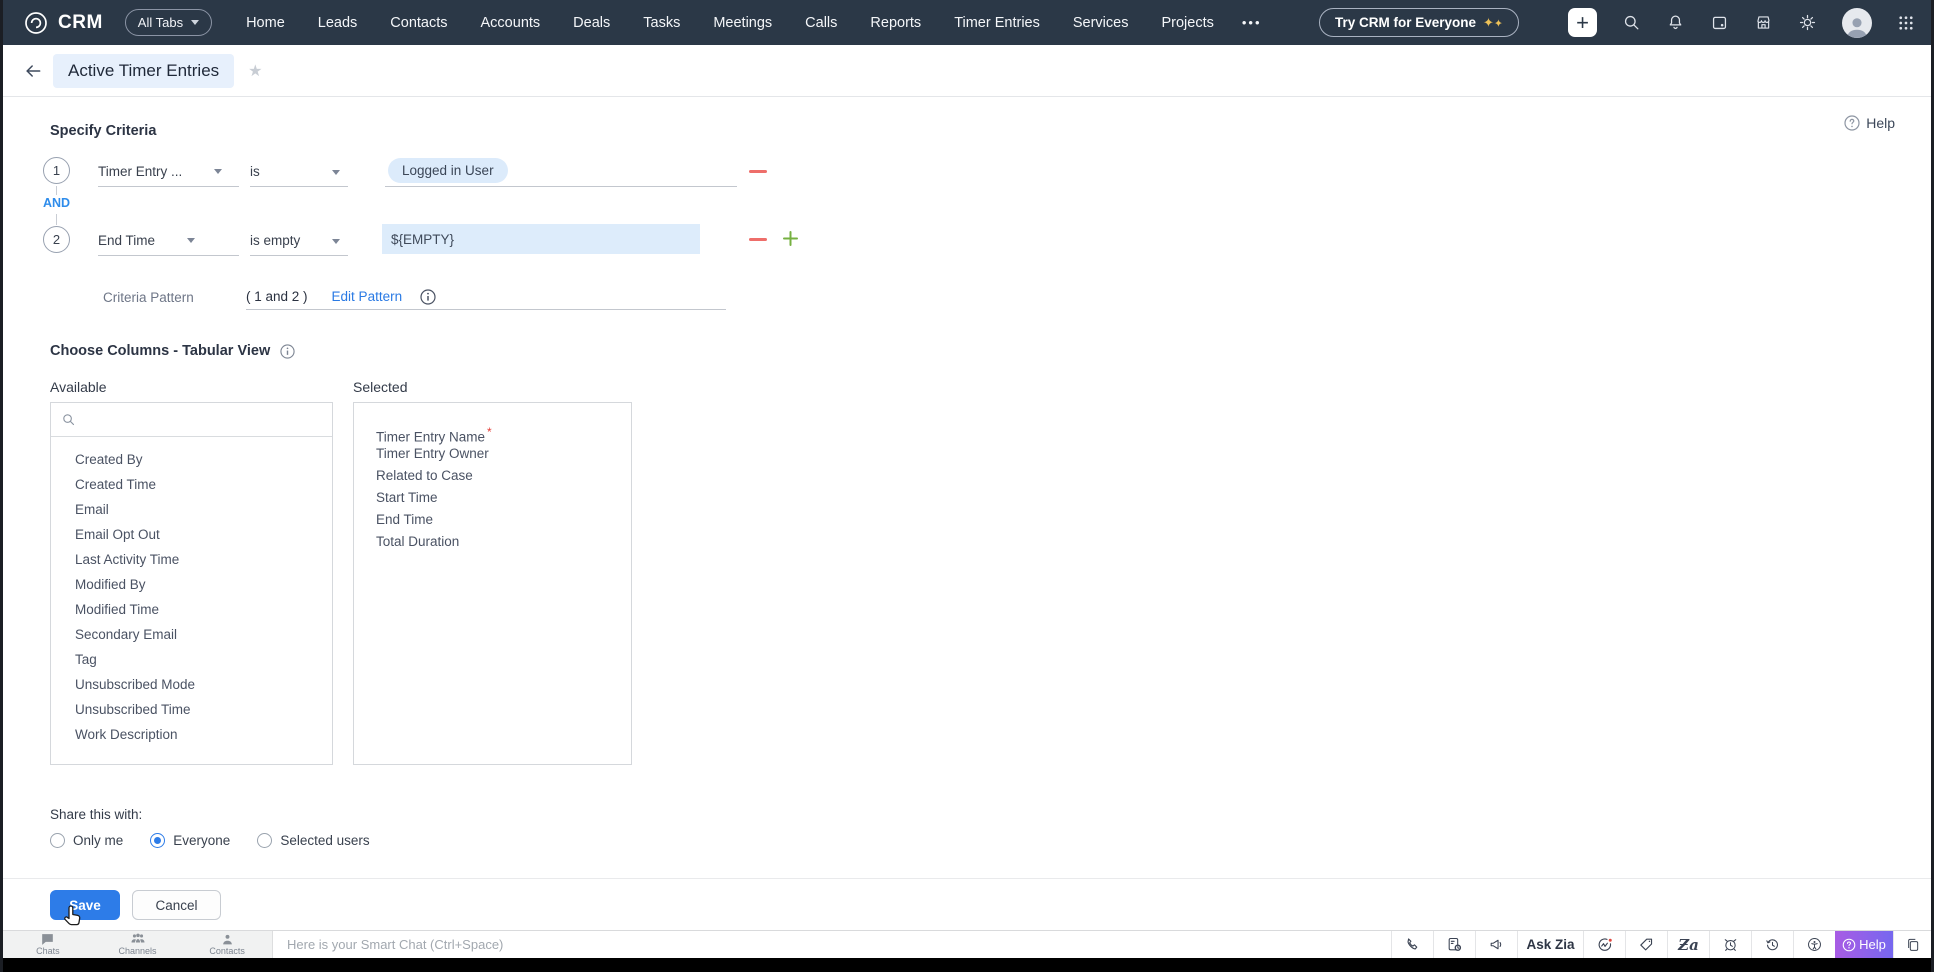 The height and width of the screenshot is (972, 1934). What do you see at coordinates (591, 23) in the screenshot?
I see `nav-tab: Deals` at bounding box center [591, 23].